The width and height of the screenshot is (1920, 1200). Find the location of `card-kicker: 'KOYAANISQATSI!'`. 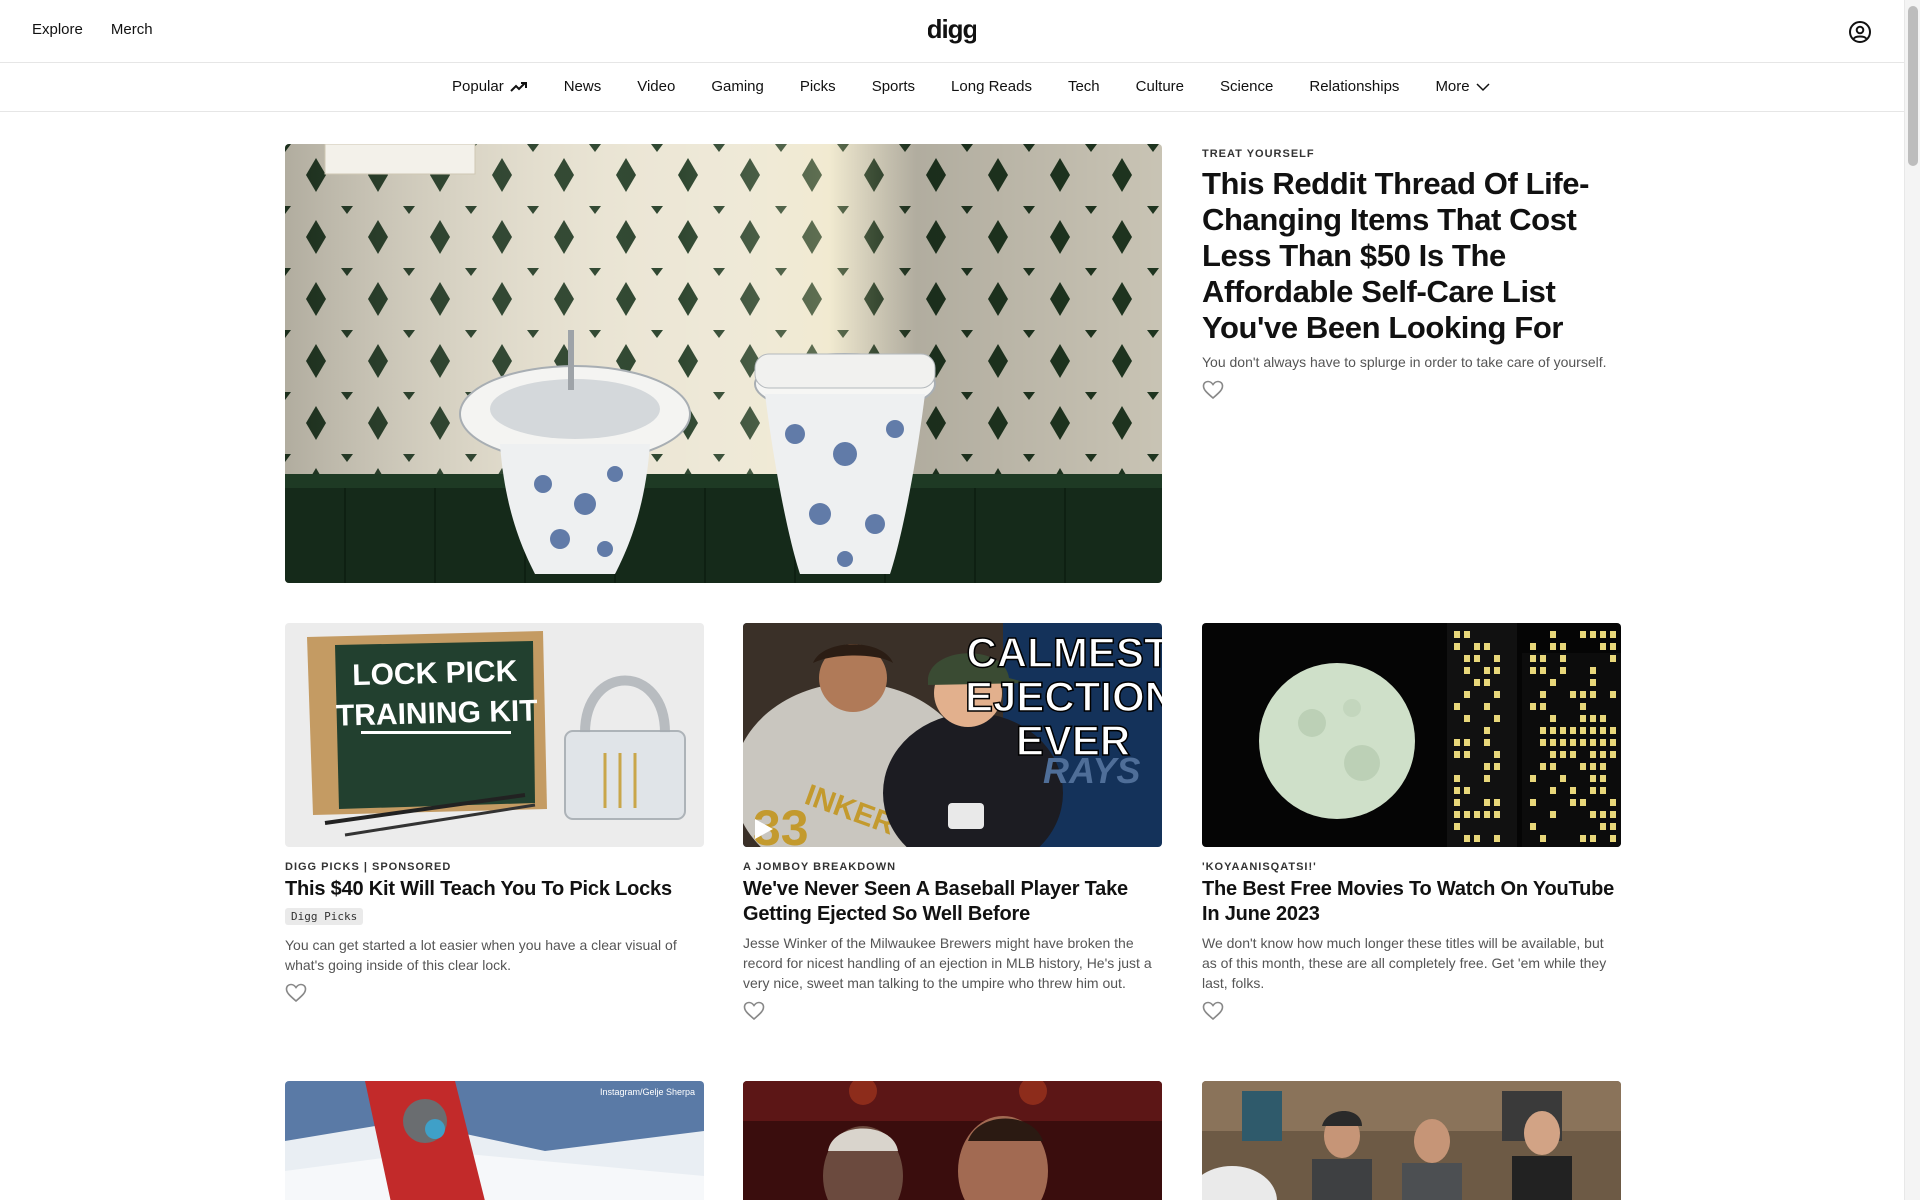

card-kicker: 'KOYAANISQATSI!' is located at coordinates (1411, 867).